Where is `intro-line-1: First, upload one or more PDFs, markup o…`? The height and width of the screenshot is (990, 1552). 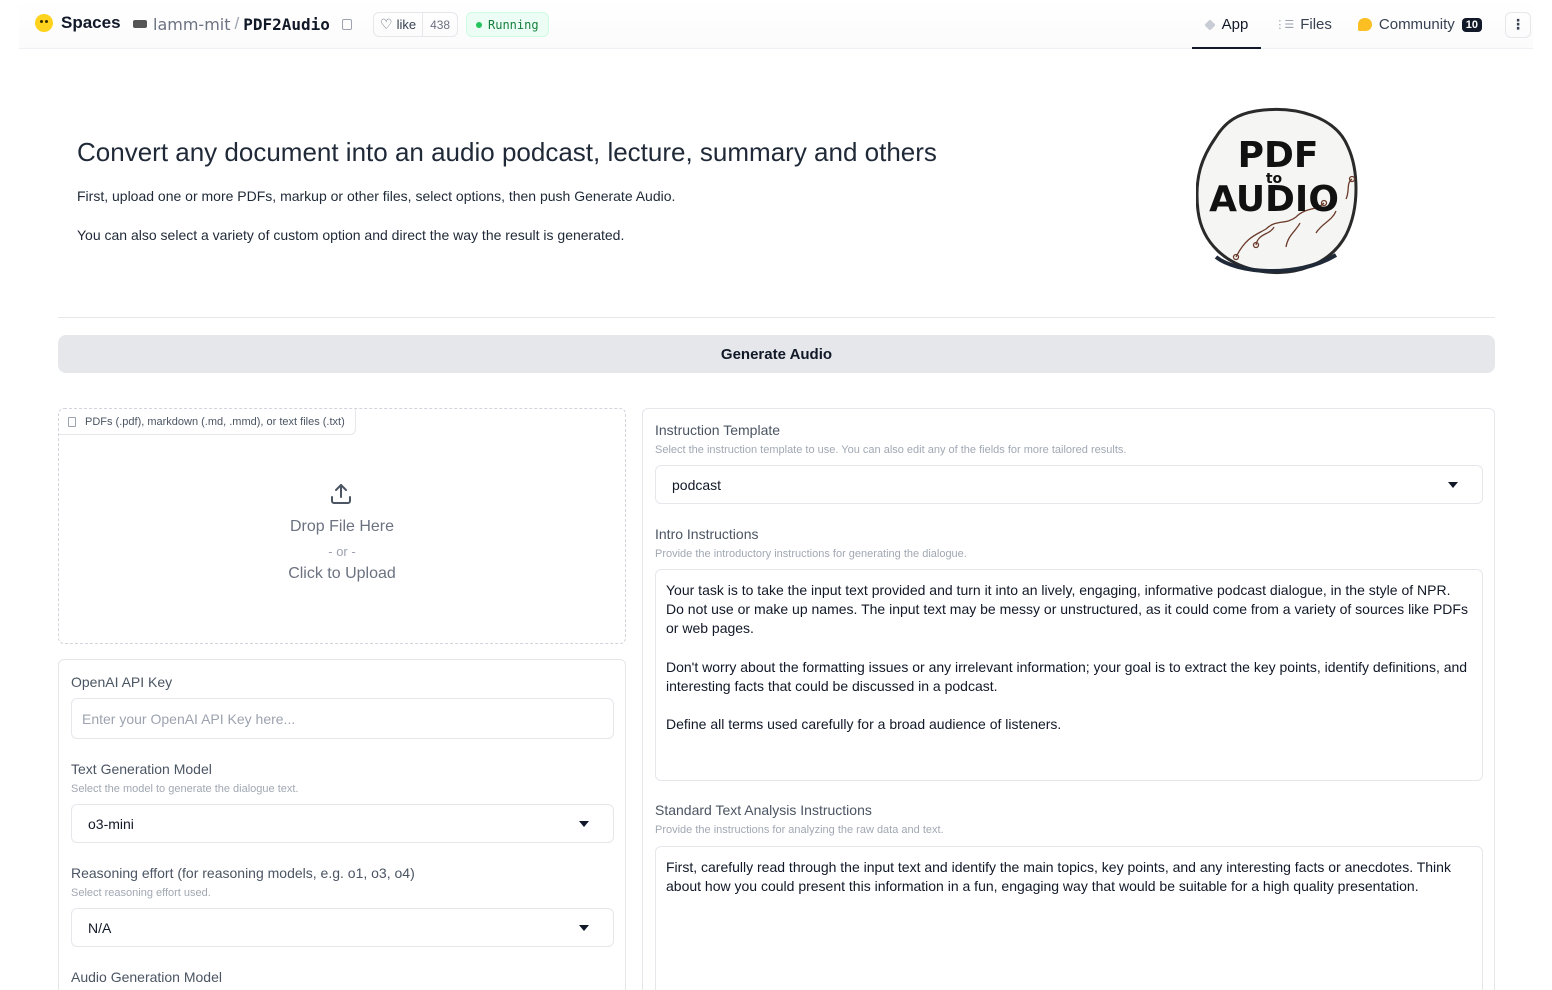
intro-line-1: First, upload one or more PDFs, markup o… is located at coordinates (376, 196).